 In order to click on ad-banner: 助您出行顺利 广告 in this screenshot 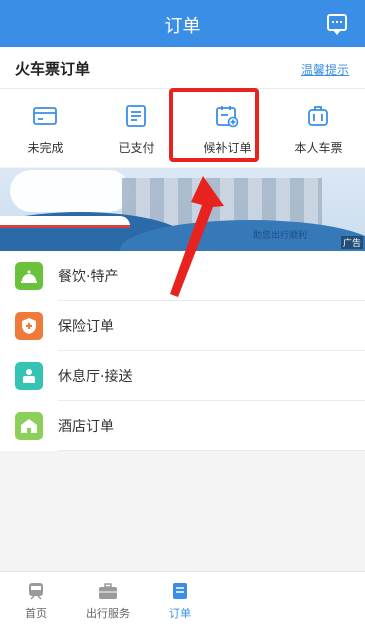, I will do `click(182, 209)`.